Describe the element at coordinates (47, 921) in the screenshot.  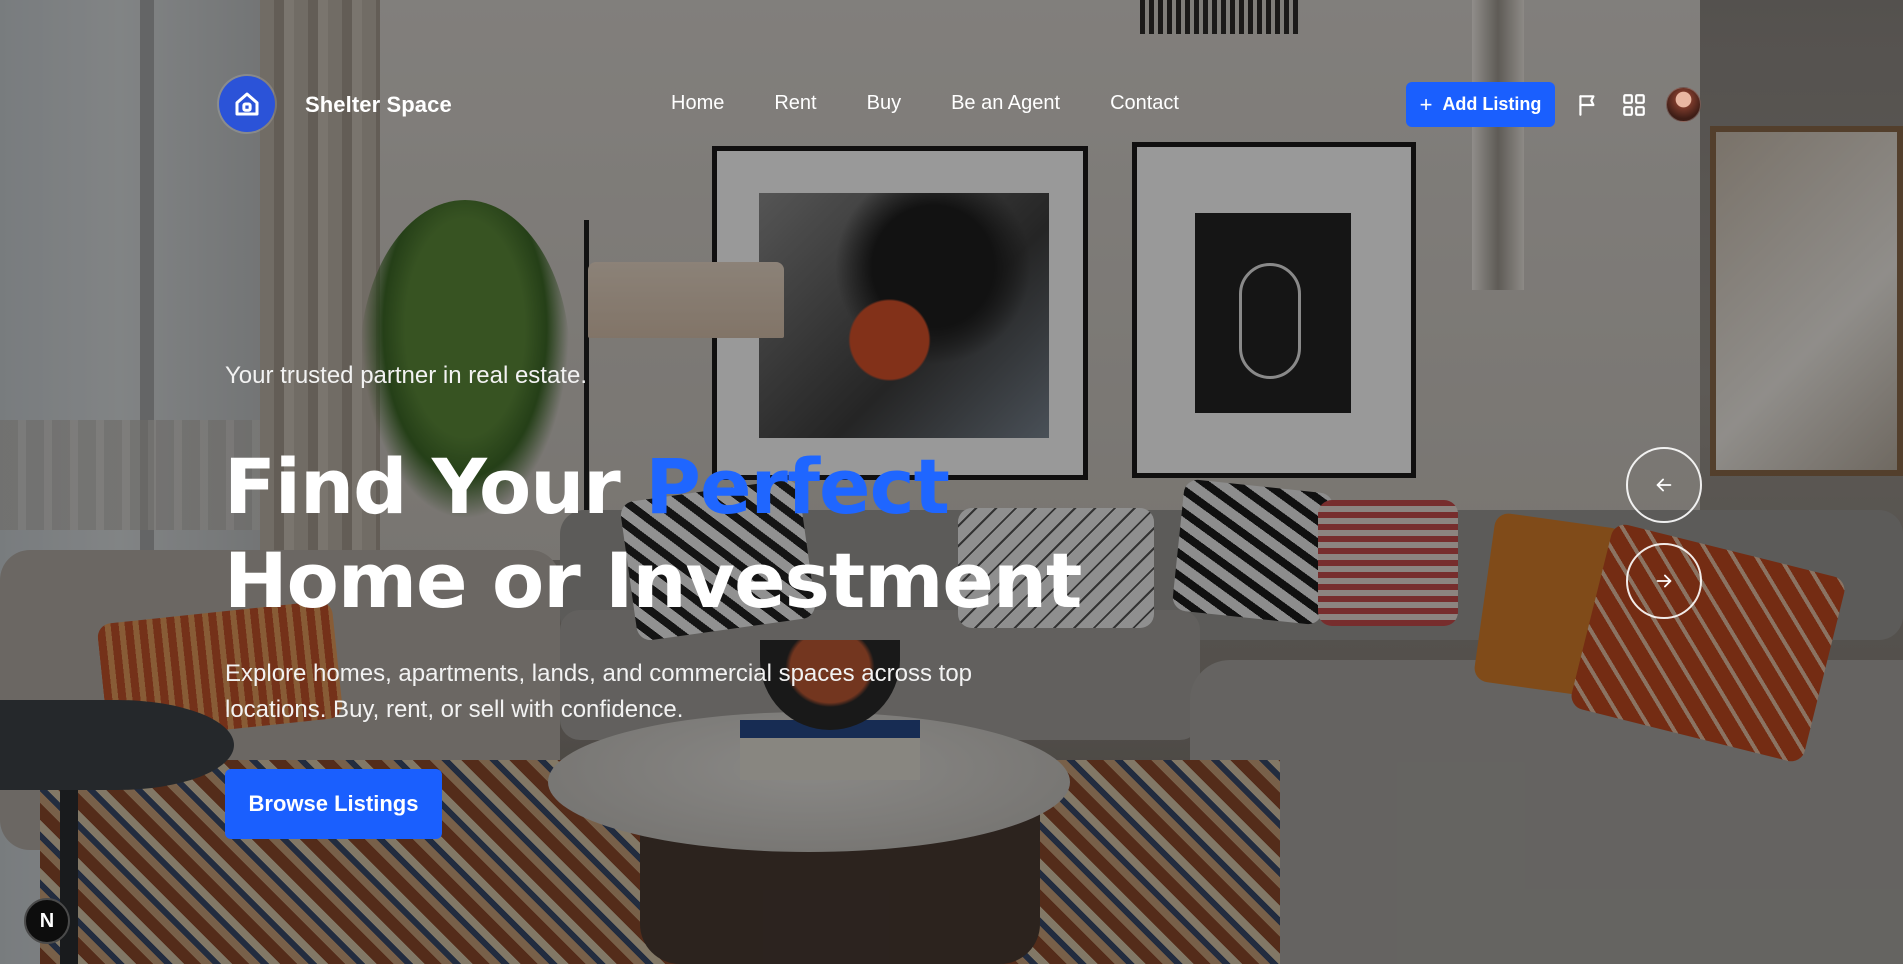
I see `dev-tools-badge: N` at that location.